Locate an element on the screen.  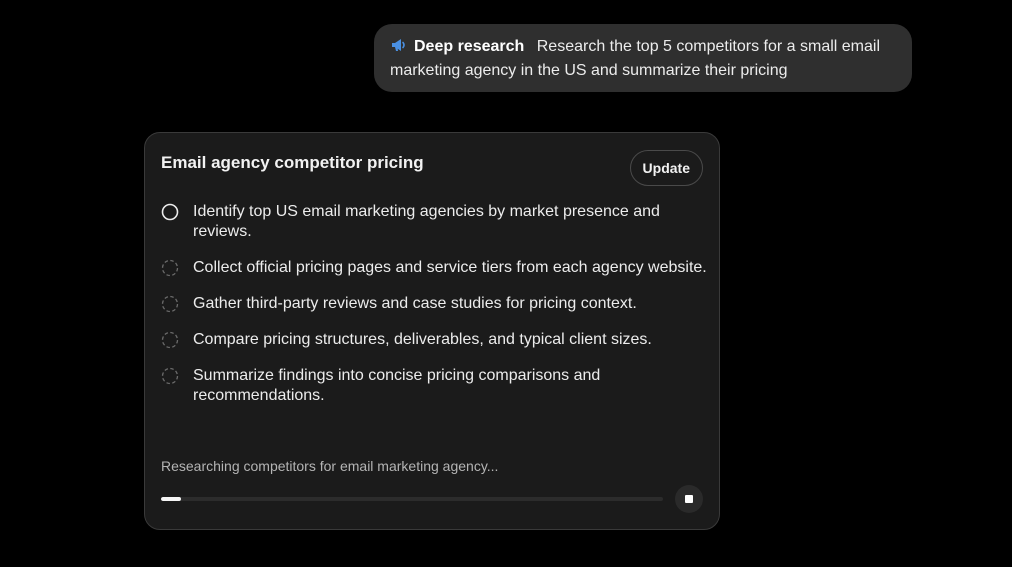
progress-fill is located at coordinates (171, 499).